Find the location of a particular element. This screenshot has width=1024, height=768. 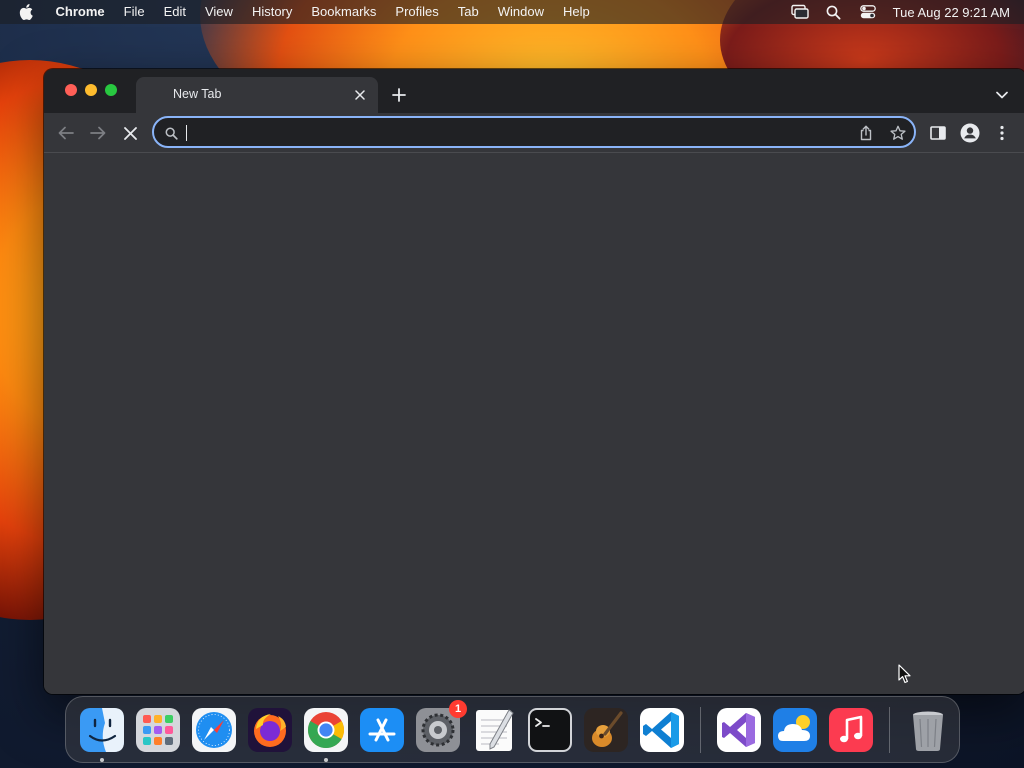

spotlight-search-icon is located at coordinates (834, 12).